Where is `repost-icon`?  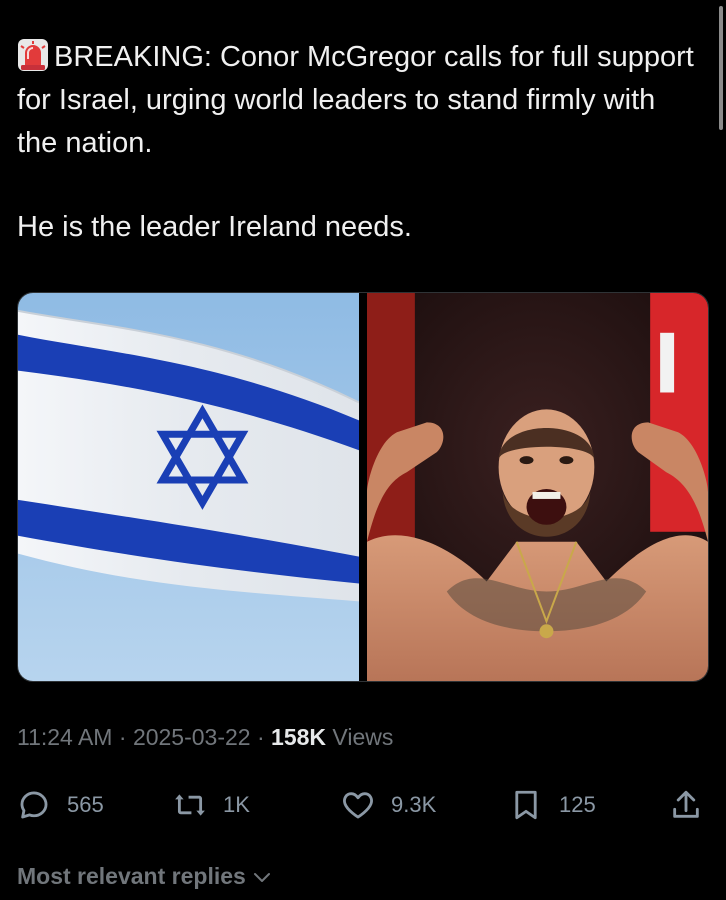
repost-icon is located at coordinates (190, 805).